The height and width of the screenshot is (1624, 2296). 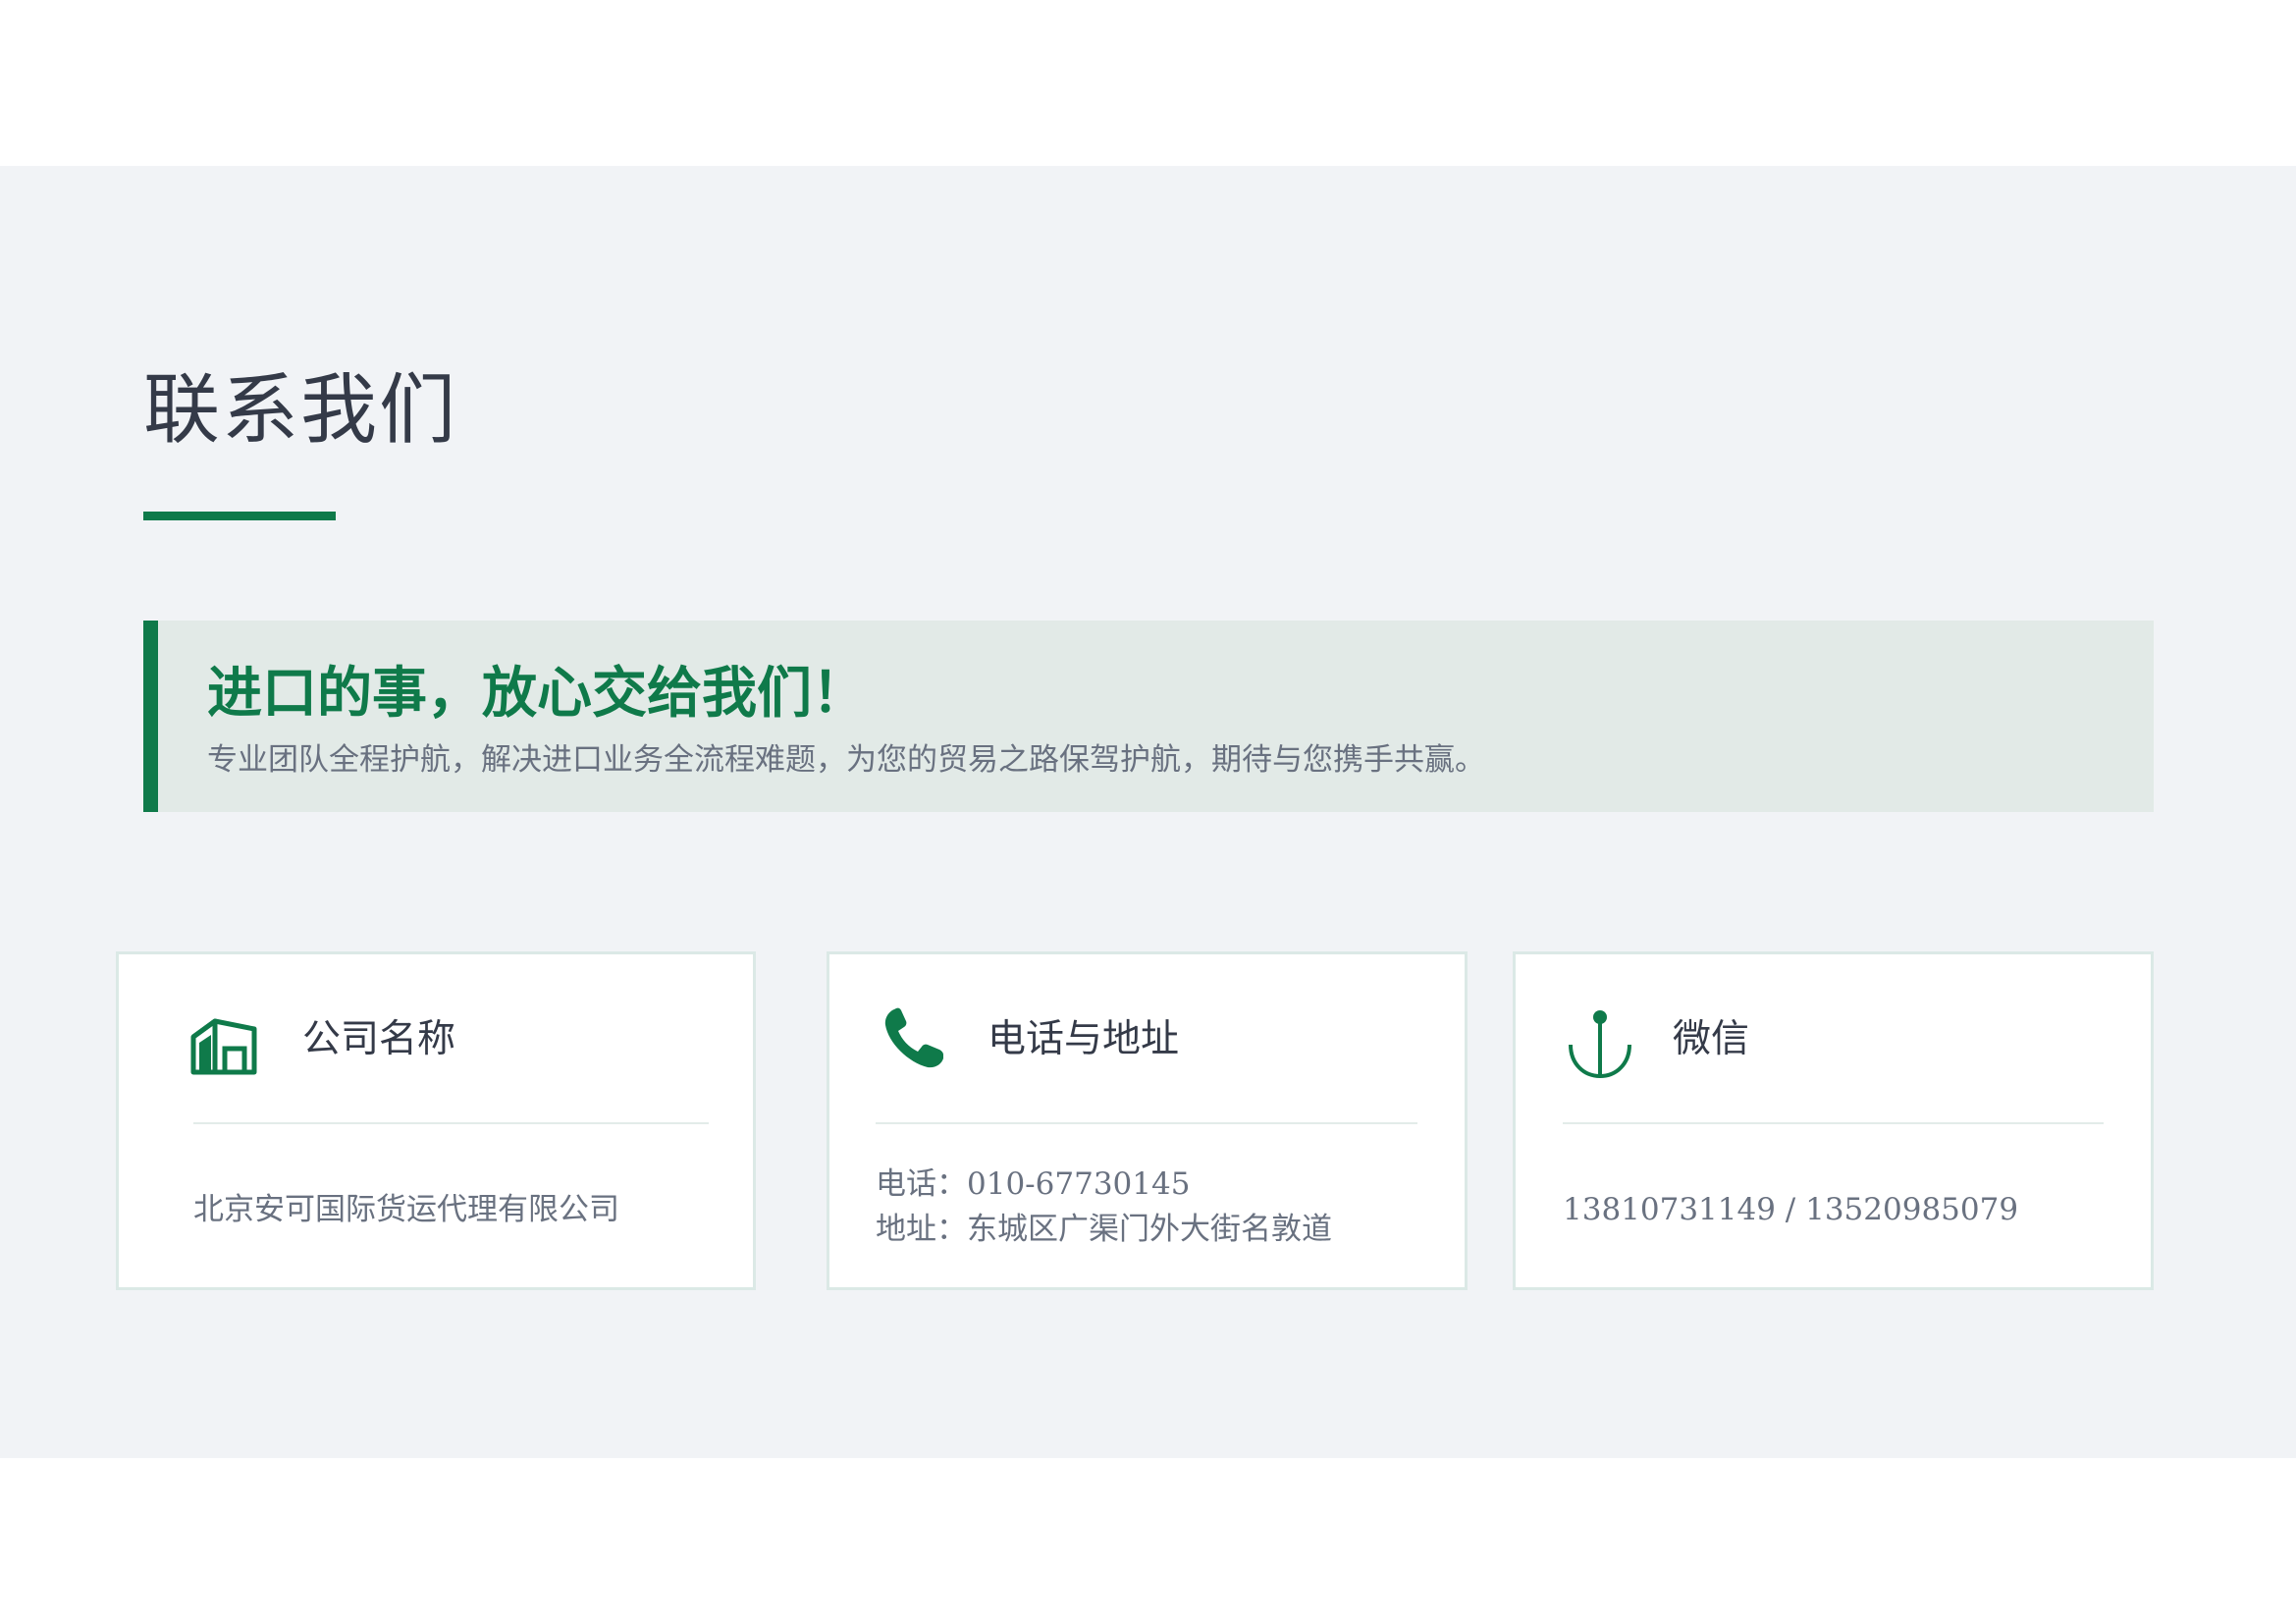 I want to click on contact-card: 电话与地址 电话：010-67730145 地址：东城区广渠门外大街名敦道, so click(x=1147, y=1120).